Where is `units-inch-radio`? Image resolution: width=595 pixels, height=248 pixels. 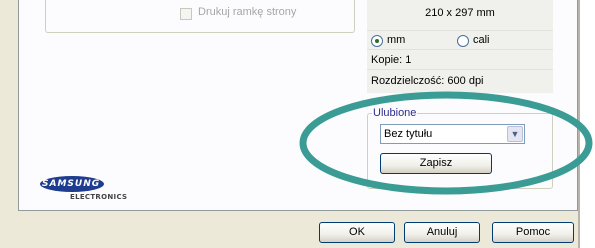
units-inch-radio is located at coordinates (463, 41).